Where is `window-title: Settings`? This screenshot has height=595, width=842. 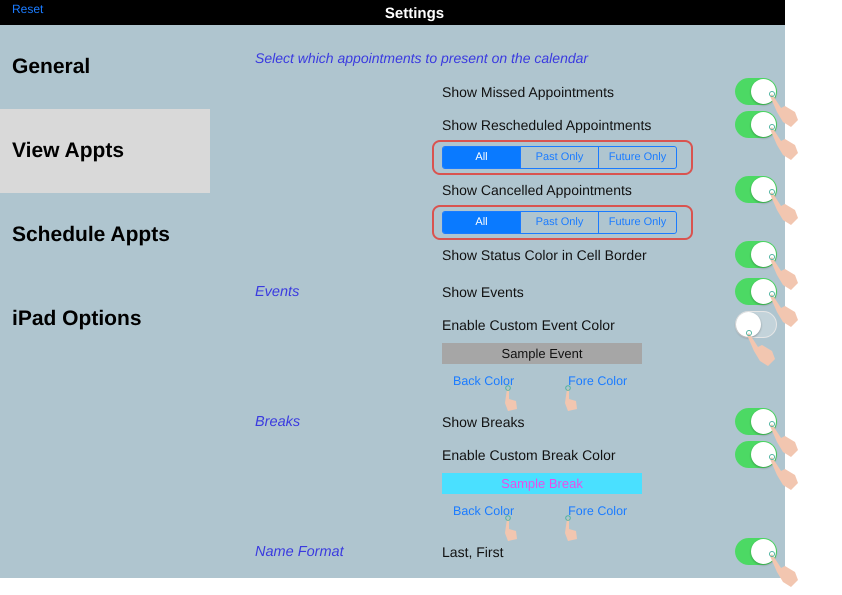
window-title: Settings is located at coordinates (414, 13).